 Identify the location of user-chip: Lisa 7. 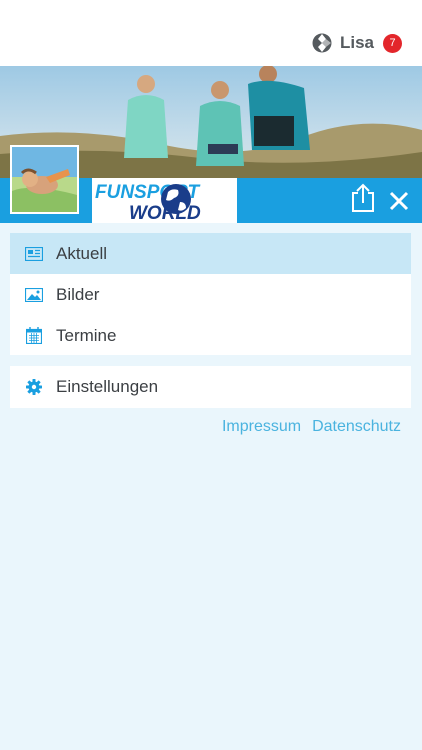
(357, 43).